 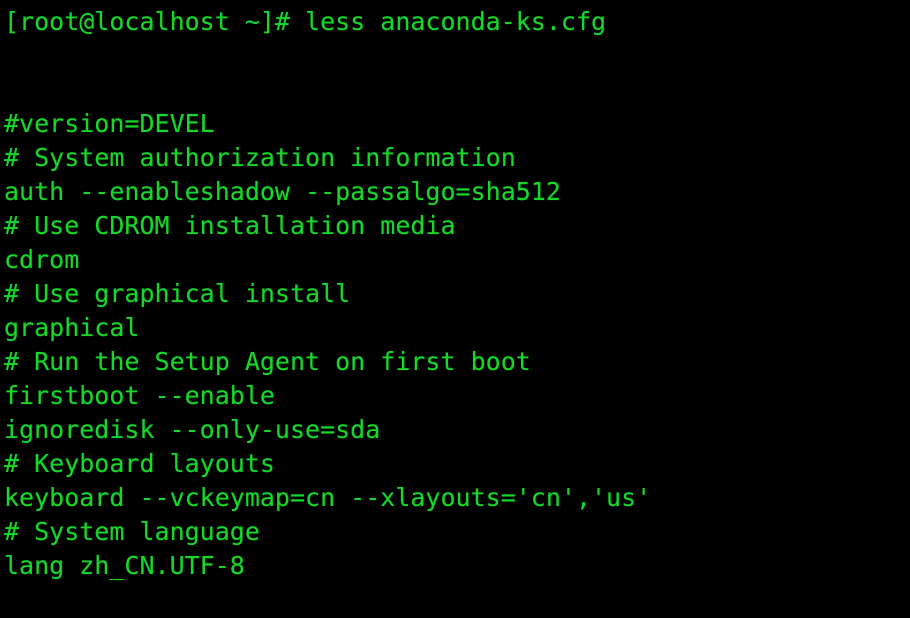 I want to click on terminal-line-graphical-directive: graphical, so click(x=72, y=327).